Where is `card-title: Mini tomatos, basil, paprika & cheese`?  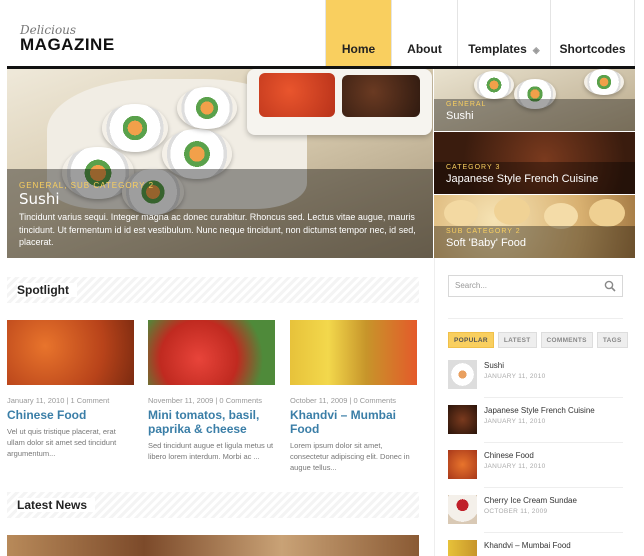
card-title: Mini tomatos, basil, paprika & cheese is located at coordinates (212, 422).